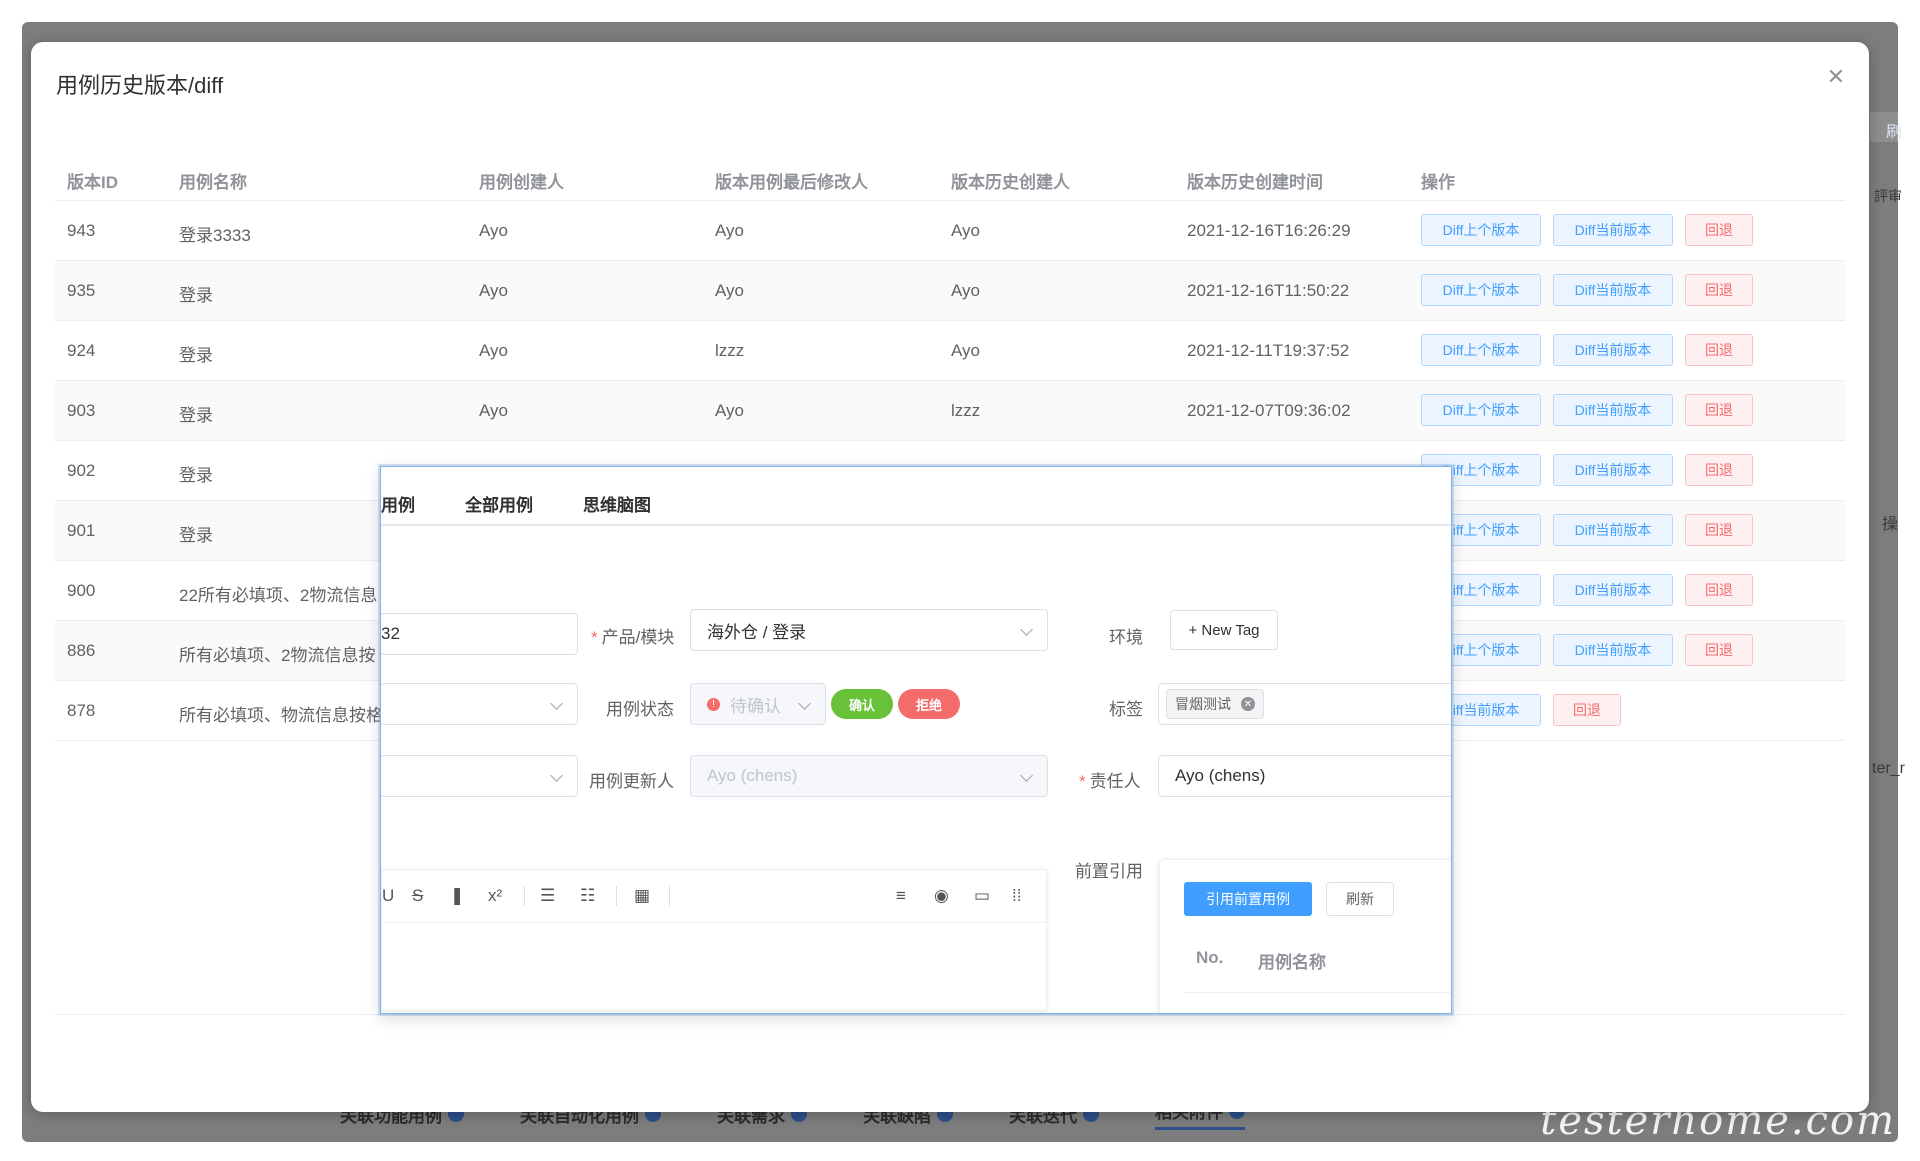  What do you see at coordinates (869, 776) in the screenshot?
I see `updater-select: Ayo (chens)` at bounding box center [869, 776].